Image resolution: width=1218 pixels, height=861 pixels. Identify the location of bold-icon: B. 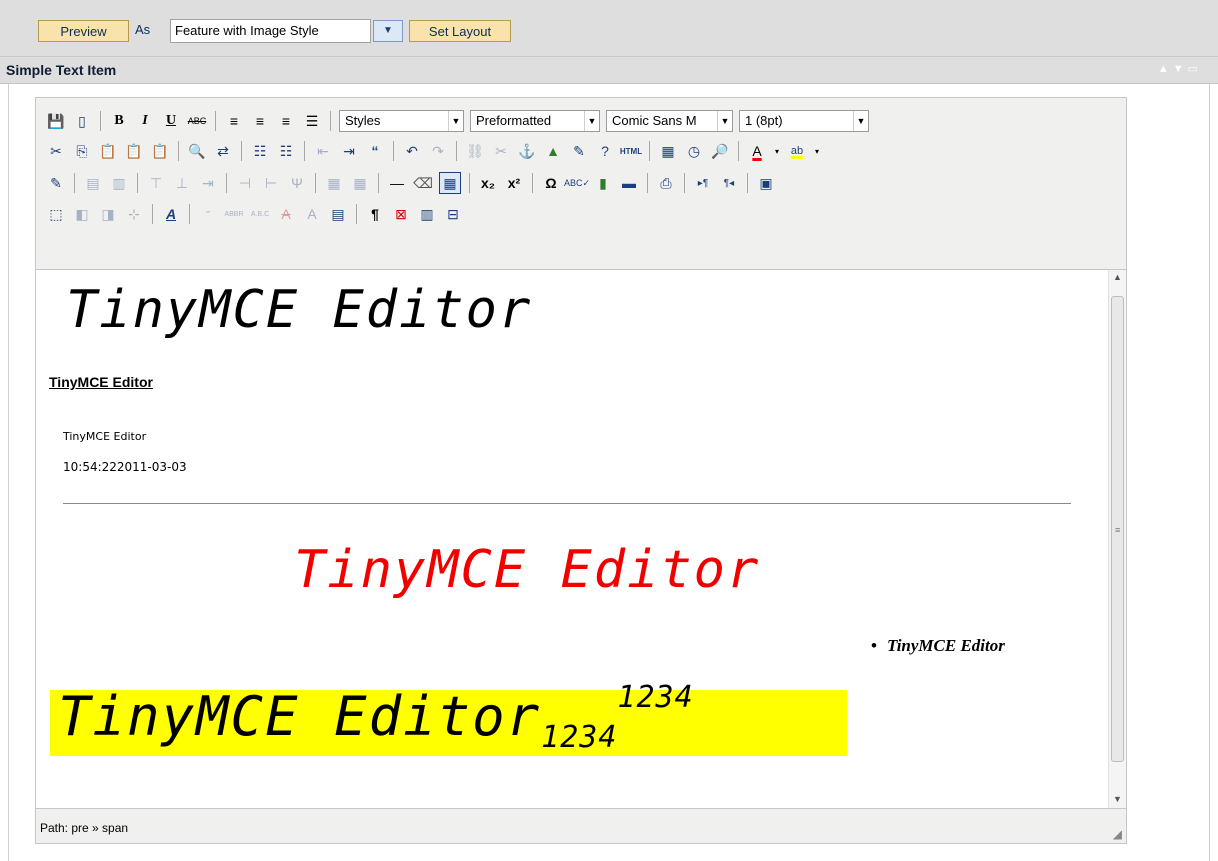
(119, 121).